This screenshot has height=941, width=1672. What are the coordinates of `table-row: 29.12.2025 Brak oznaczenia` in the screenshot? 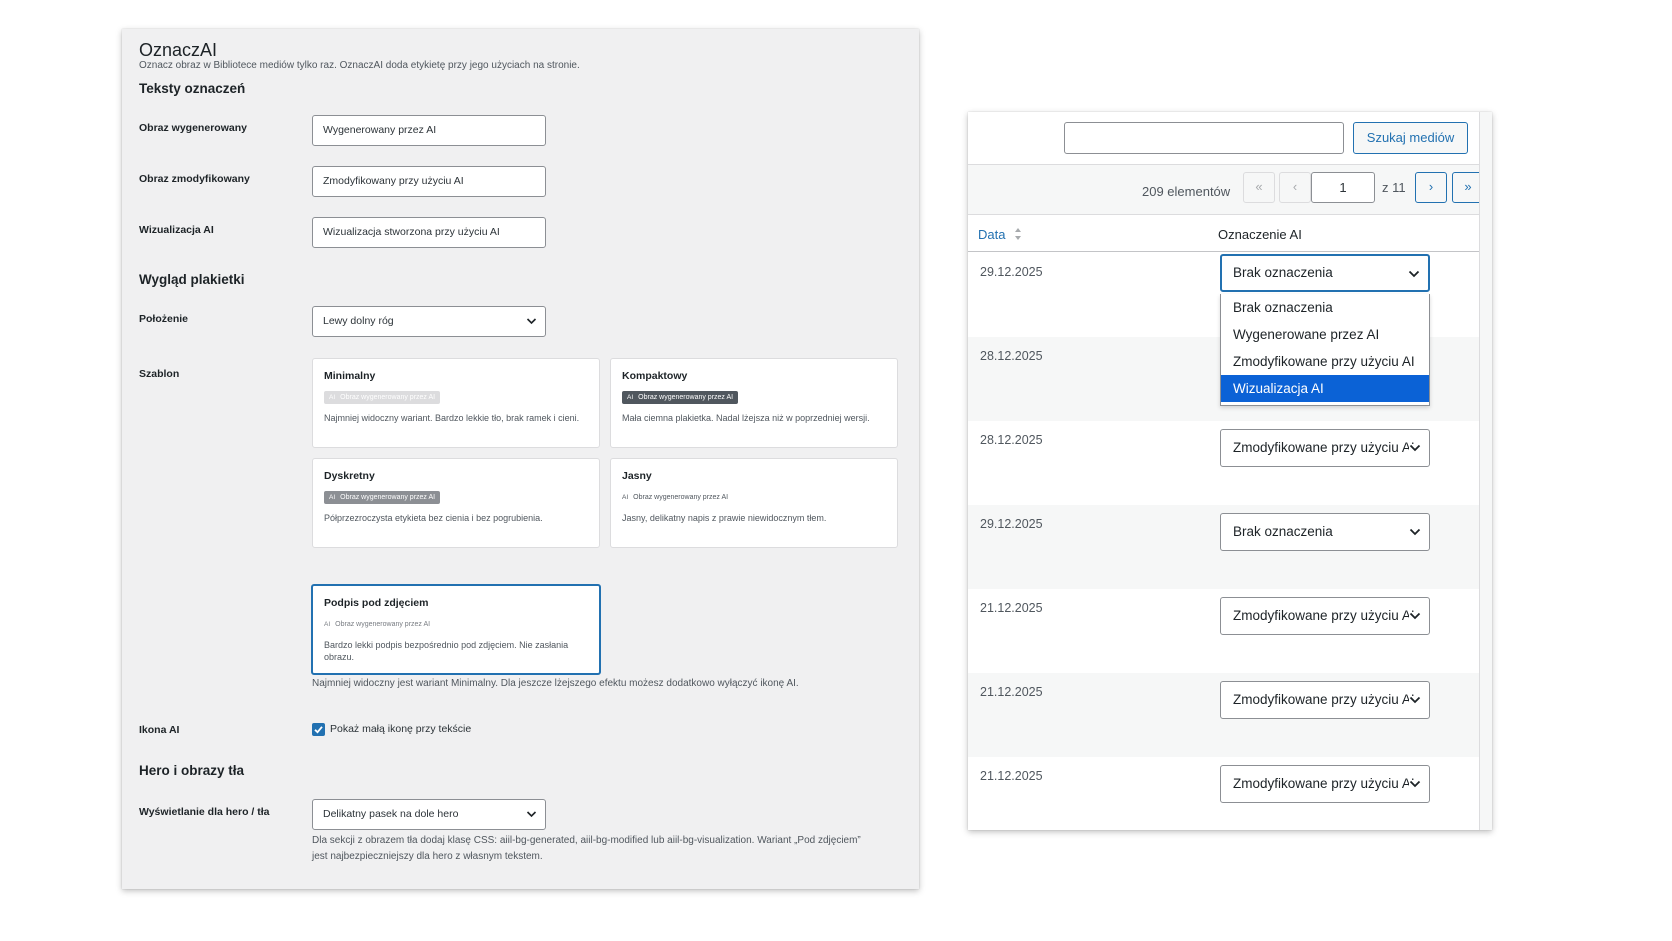 It's located at (1223, 547).